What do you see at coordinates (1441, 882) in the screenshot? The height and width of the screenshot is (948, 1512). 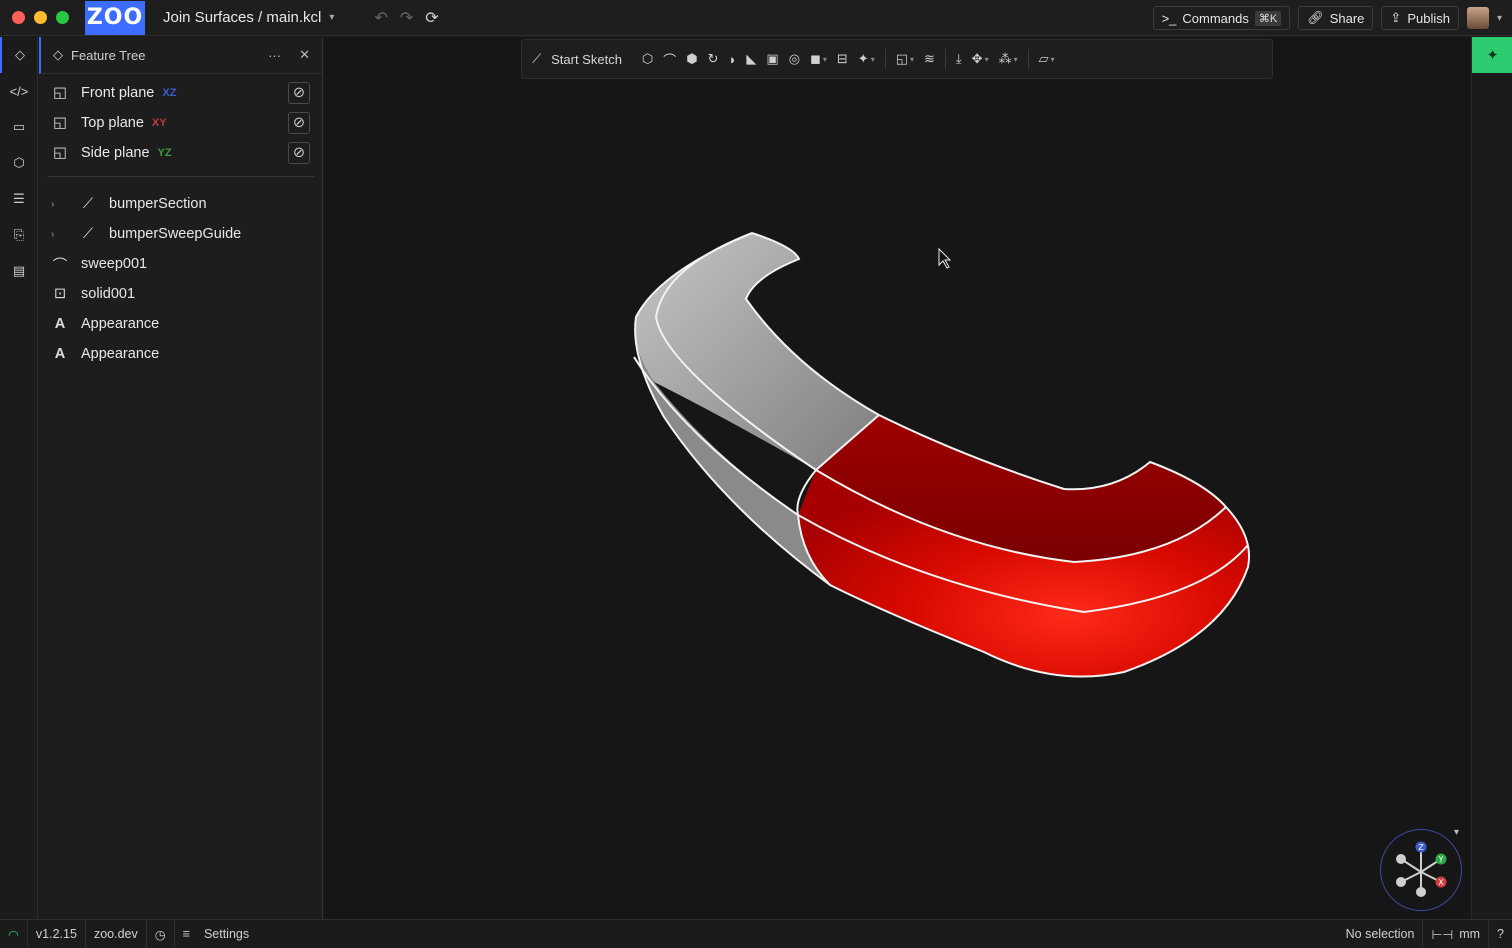 I see `x-axis-label: X` at bounding box center [1441, 882].